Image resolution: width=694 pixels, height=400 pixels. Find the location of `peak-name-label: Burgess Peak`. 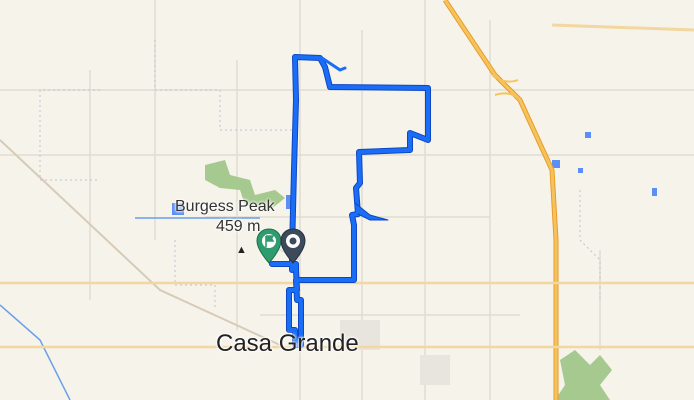

peak-name-label: Burgess Peak is located at coordinates (225, 206).